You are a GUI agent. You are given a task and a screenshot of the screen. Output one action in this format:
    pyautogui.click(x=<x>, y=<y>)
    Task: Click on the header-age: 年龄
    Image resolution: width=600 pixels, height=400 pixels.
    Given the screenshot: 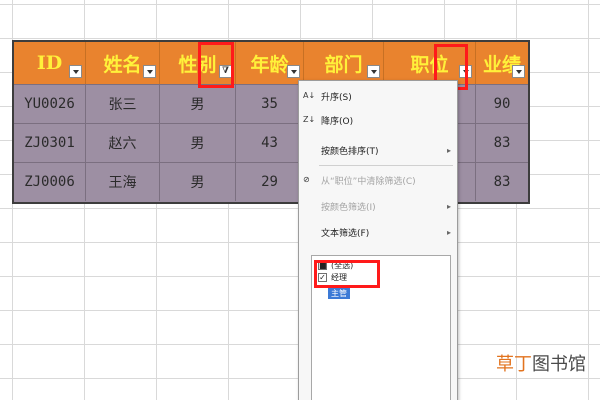 What is the action you would take?
    pyautogui.click(x=270, y=63)
    